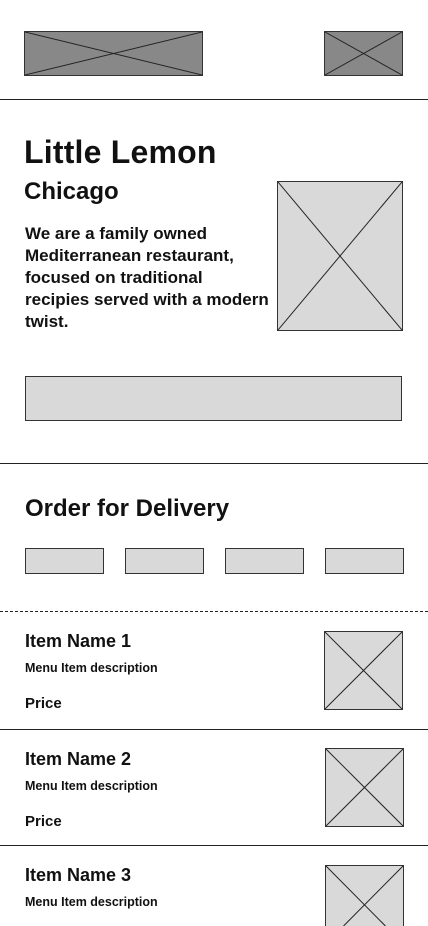 The width and height of the screenshot is (428, 926). Describe the element at coordinates (214, 99) in the screenshot. I see `header-divider` at that location.